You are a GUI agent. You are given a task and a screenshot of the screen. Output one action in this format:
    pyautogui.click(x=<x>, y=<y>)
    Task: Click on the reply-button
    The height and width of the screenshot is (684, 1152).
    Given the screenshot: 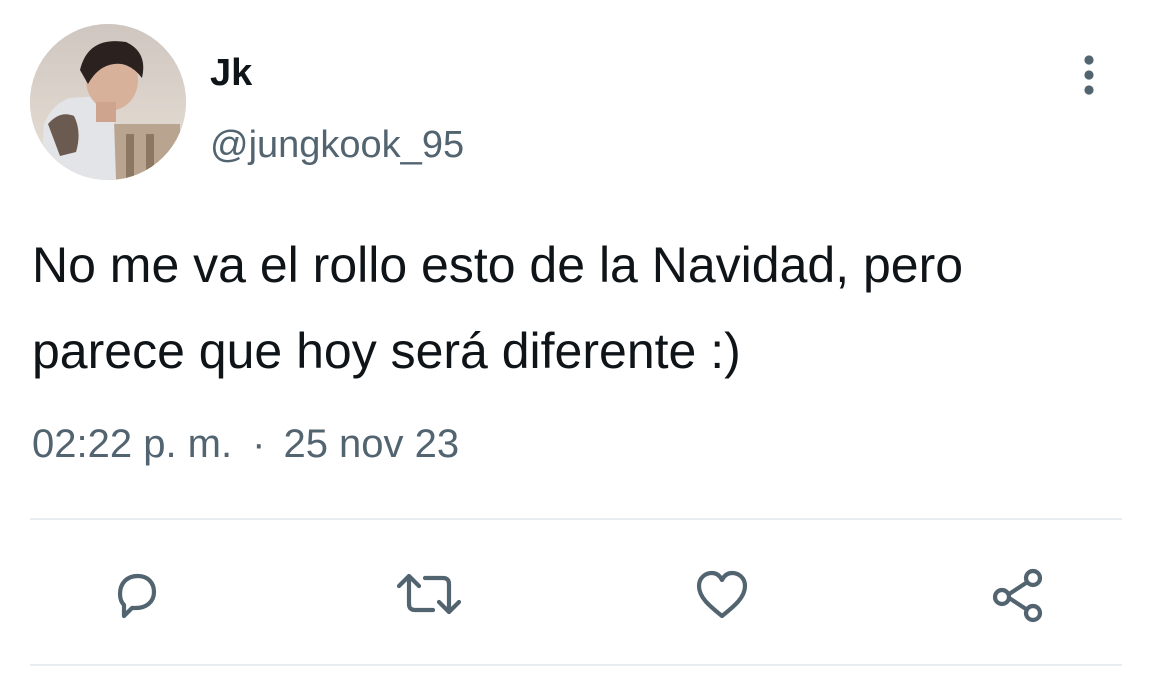 What is the action you would take?
    pyautogui.click(x=136, y=594)
    